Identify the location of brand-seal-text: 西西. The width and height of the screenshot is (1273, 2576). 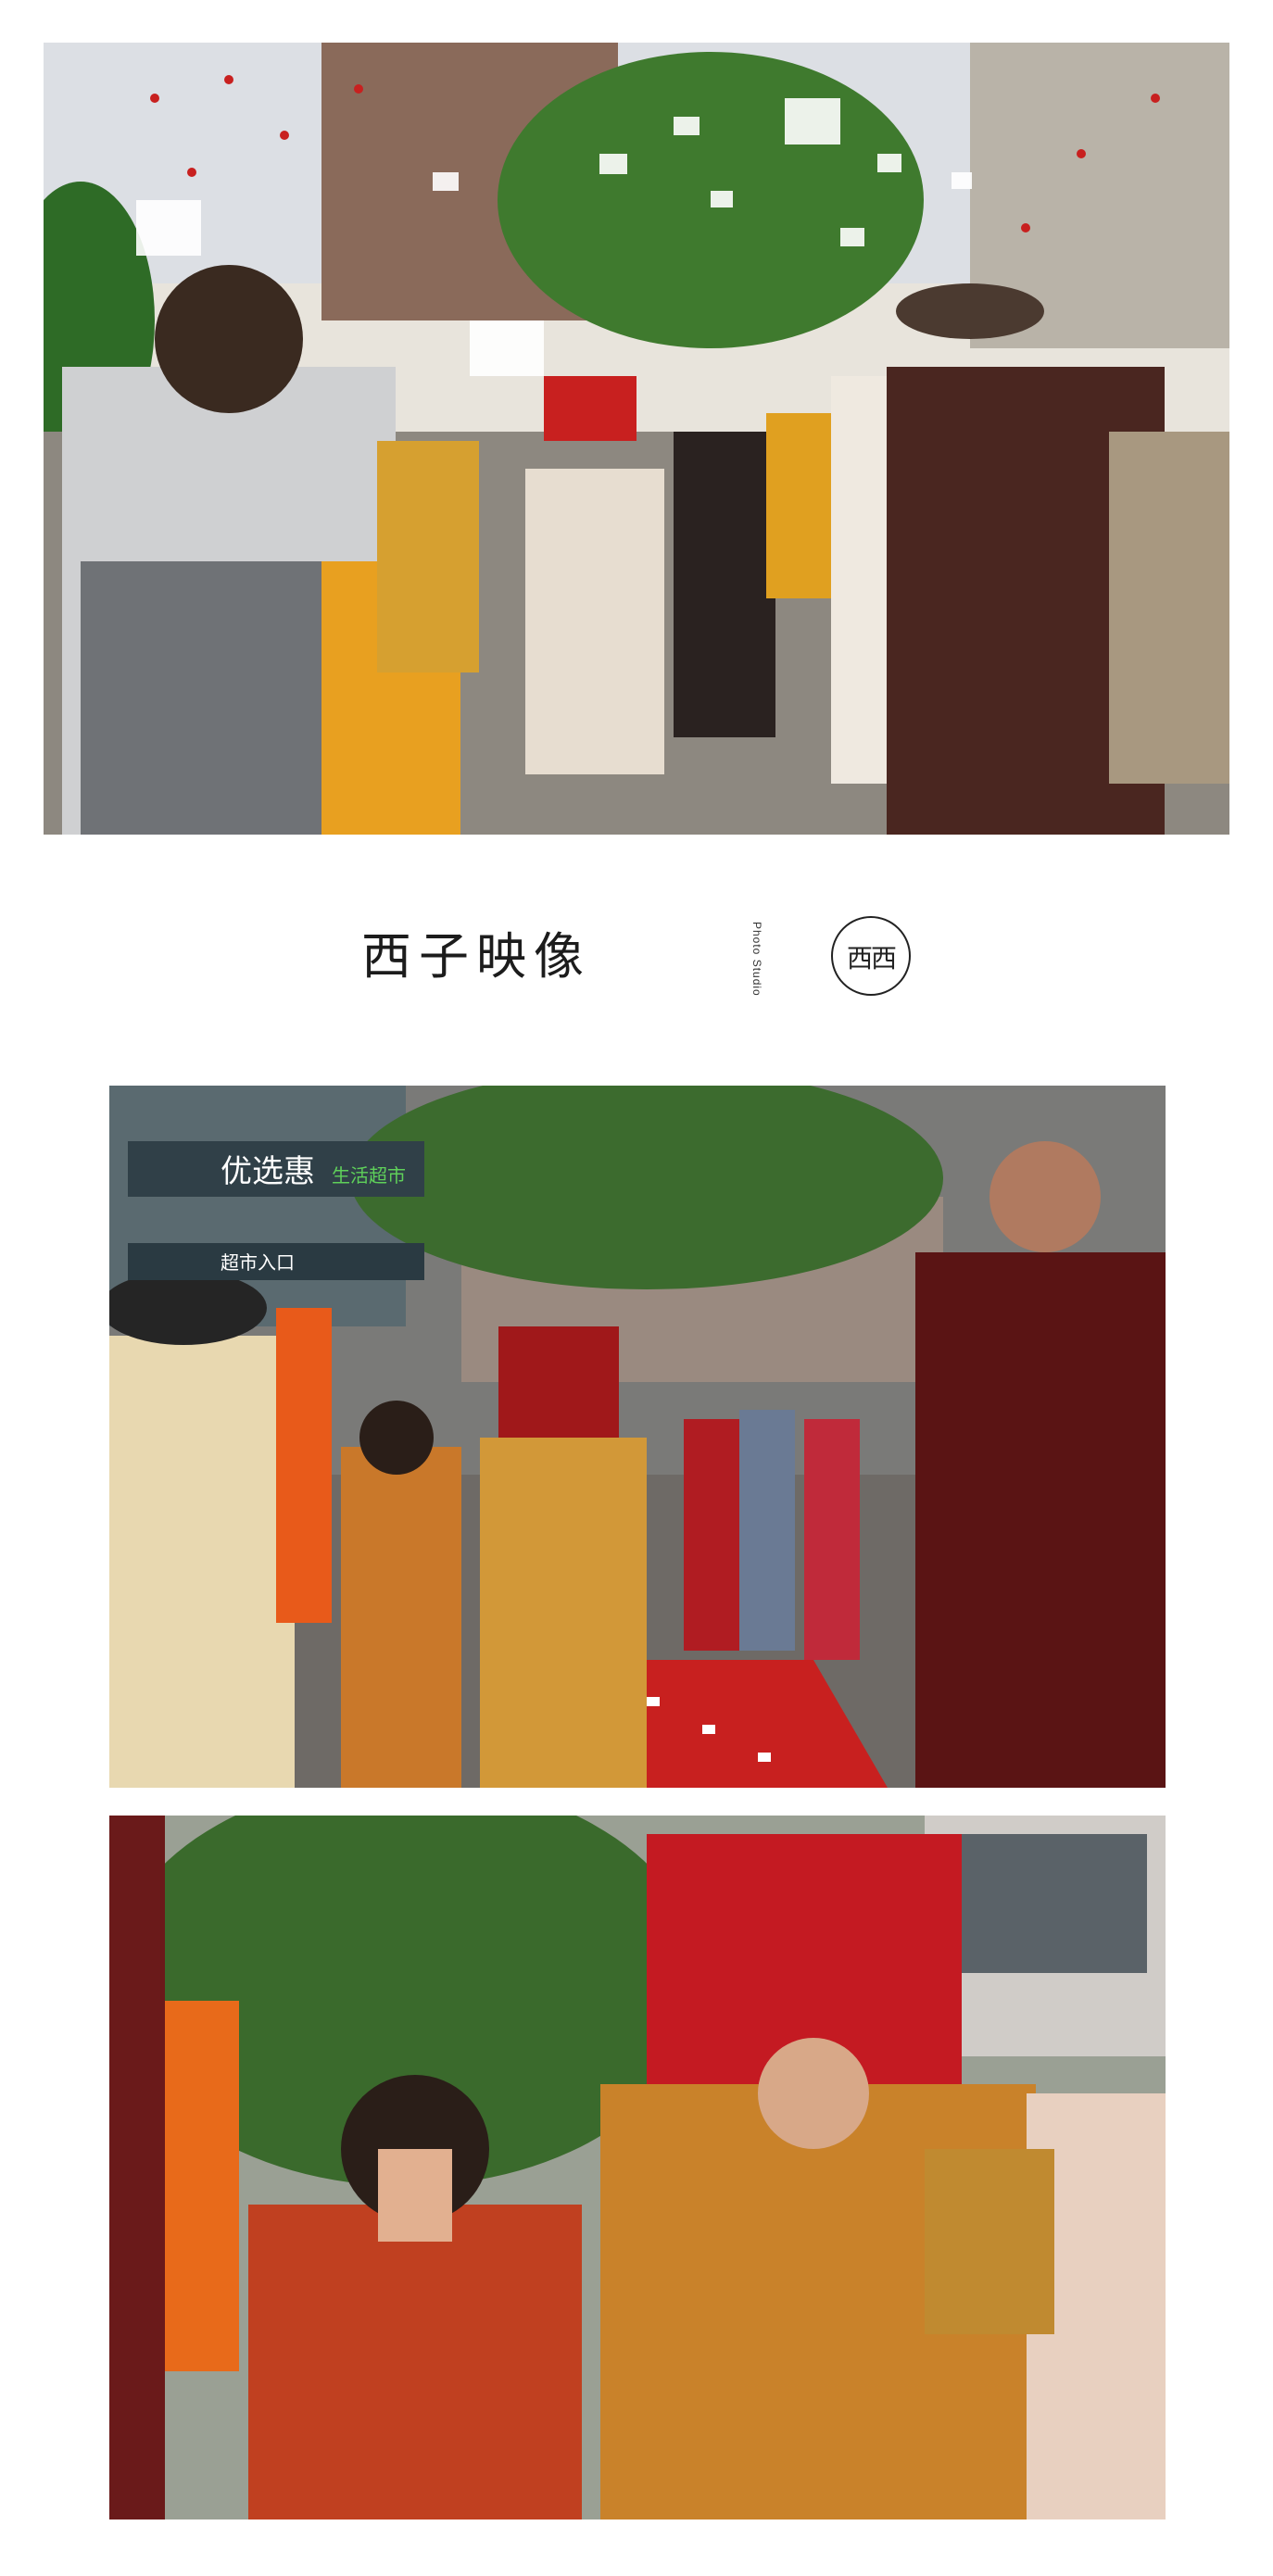
(871, 958).